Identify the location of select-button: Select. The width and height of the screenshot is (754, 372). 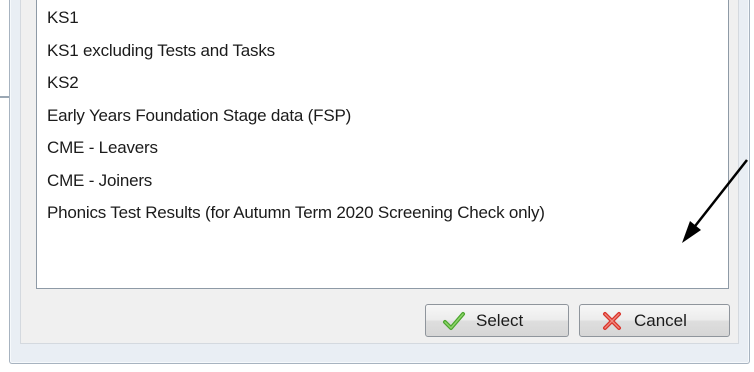
(497, 320).